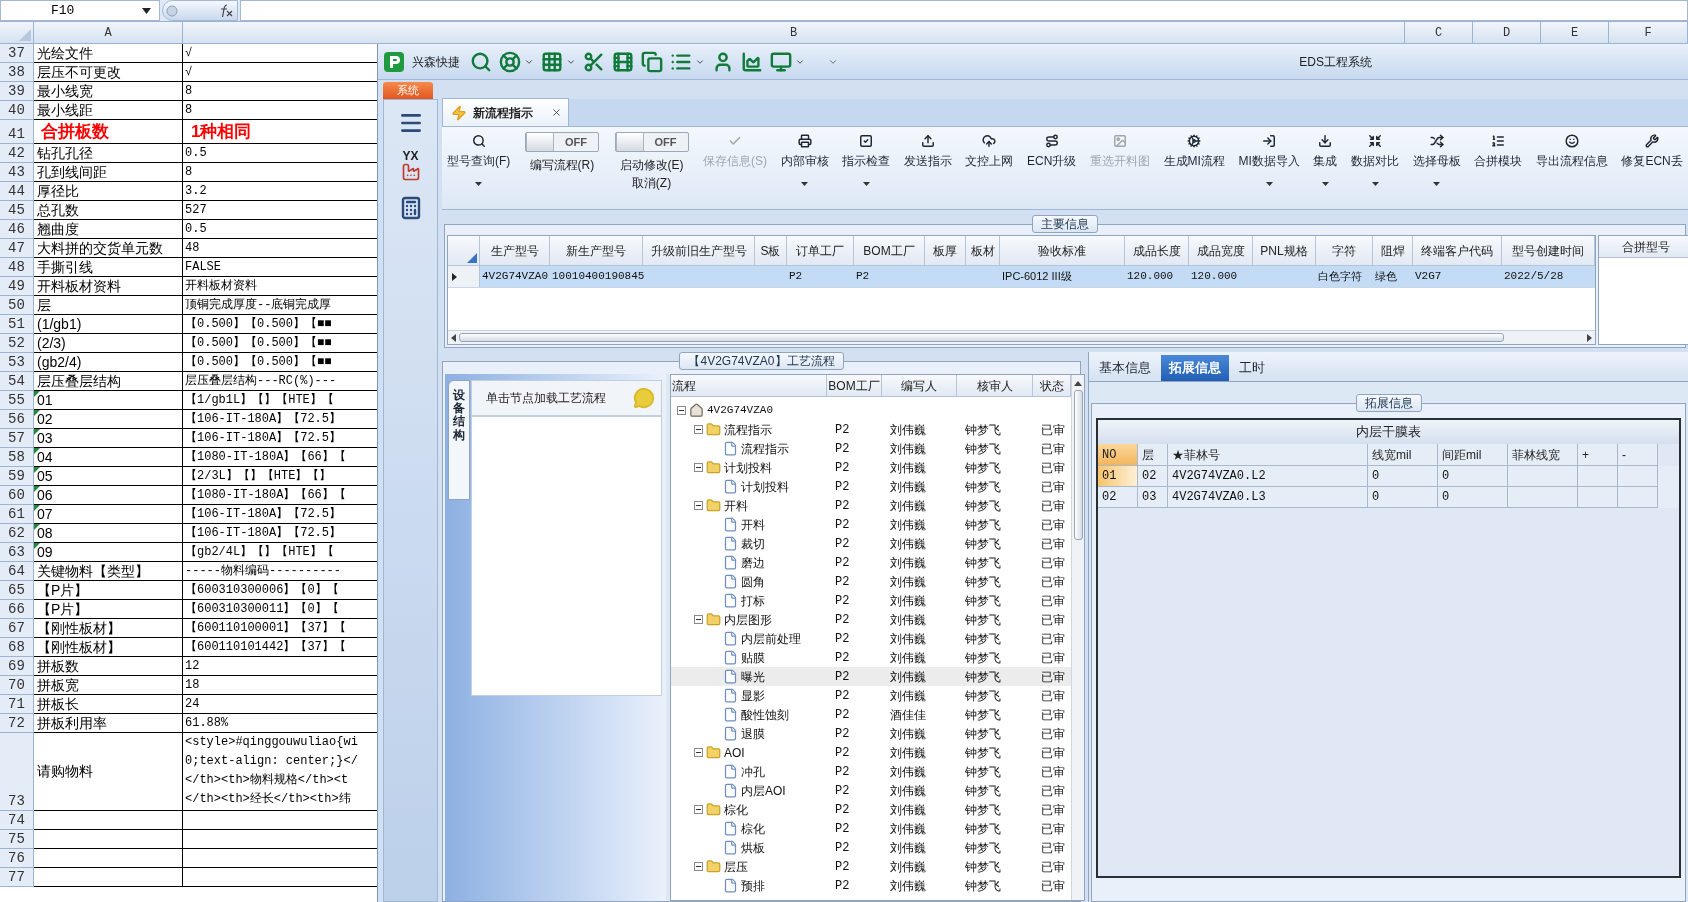 This screenshot has height=902, width=1688. Describe the element at coordinates (871, 619) in the screenshot. I see `tree-row: 内层图形 P2 刘伟巍 钟梦飞 已审` at that location.